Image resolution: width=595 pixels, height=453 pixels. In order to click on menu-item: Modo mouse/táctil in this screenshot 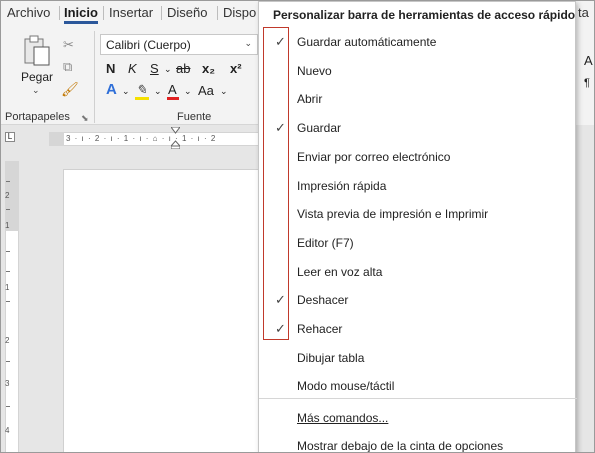, I will do `click(418, 386)`.